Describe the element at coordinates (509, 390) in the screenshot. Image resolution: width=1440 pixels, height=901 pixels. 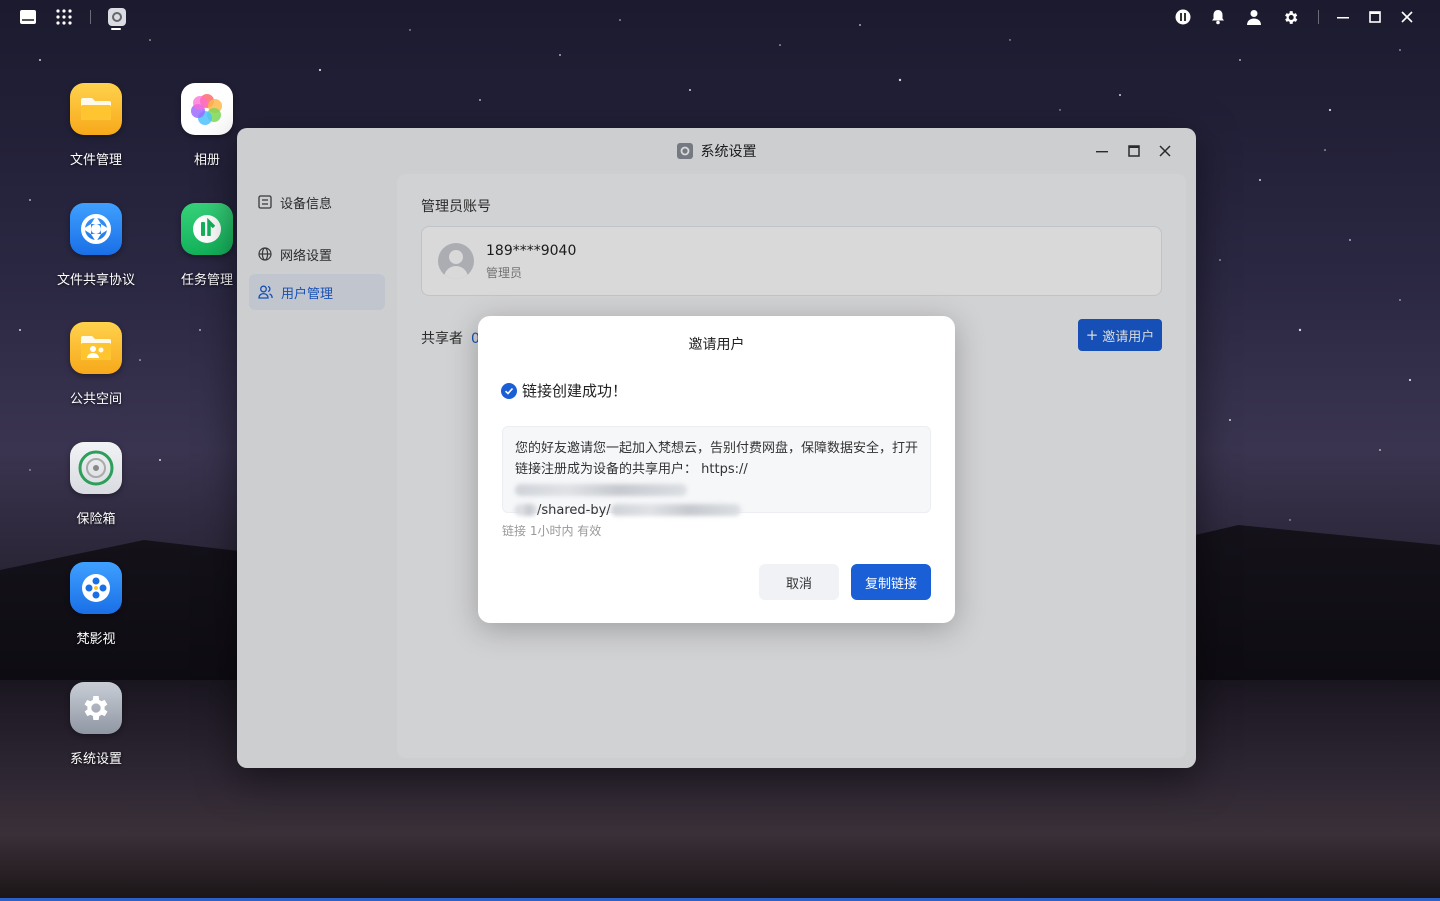
I see `check-circle-icon` at that location.